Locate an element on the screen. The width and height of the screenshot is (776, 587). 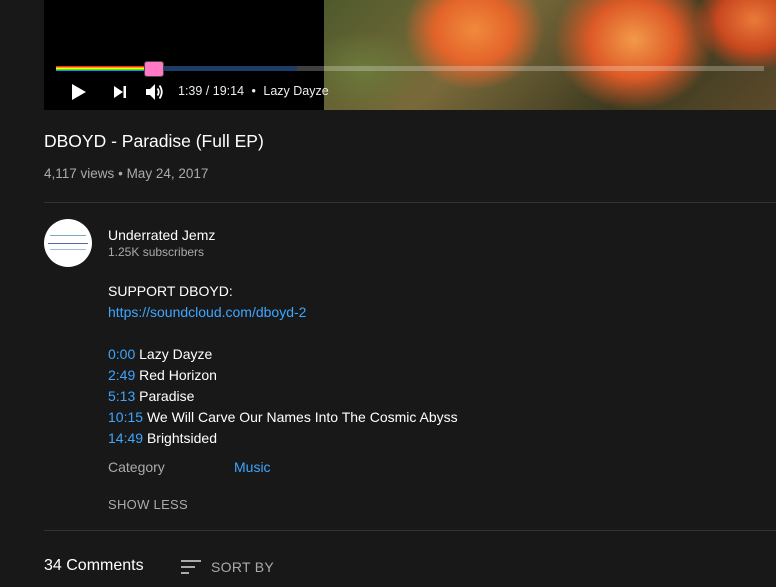
category-link: Music is located at coordinates (252, 467).